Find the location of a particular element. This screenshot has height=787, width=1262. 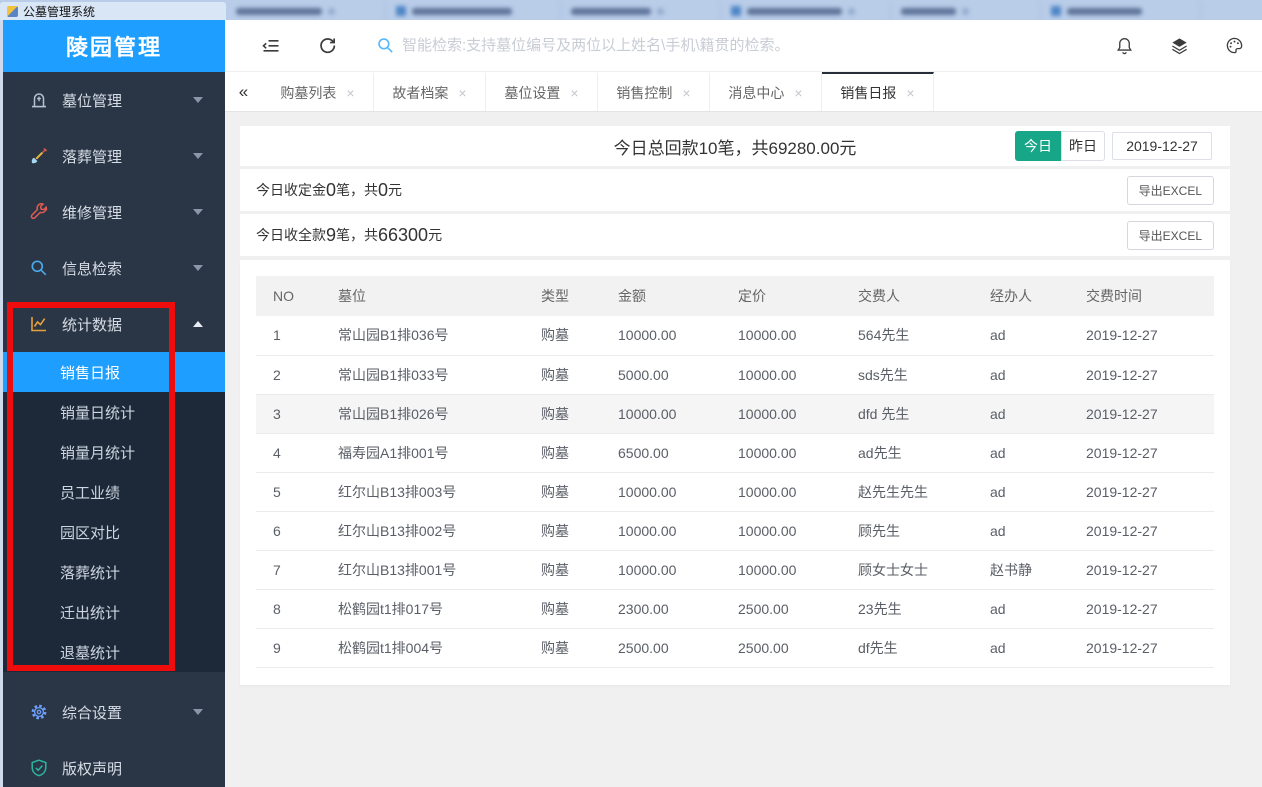

sidebar-sub-park-comparison: 园区对比 is located at coordinates (114, 532).